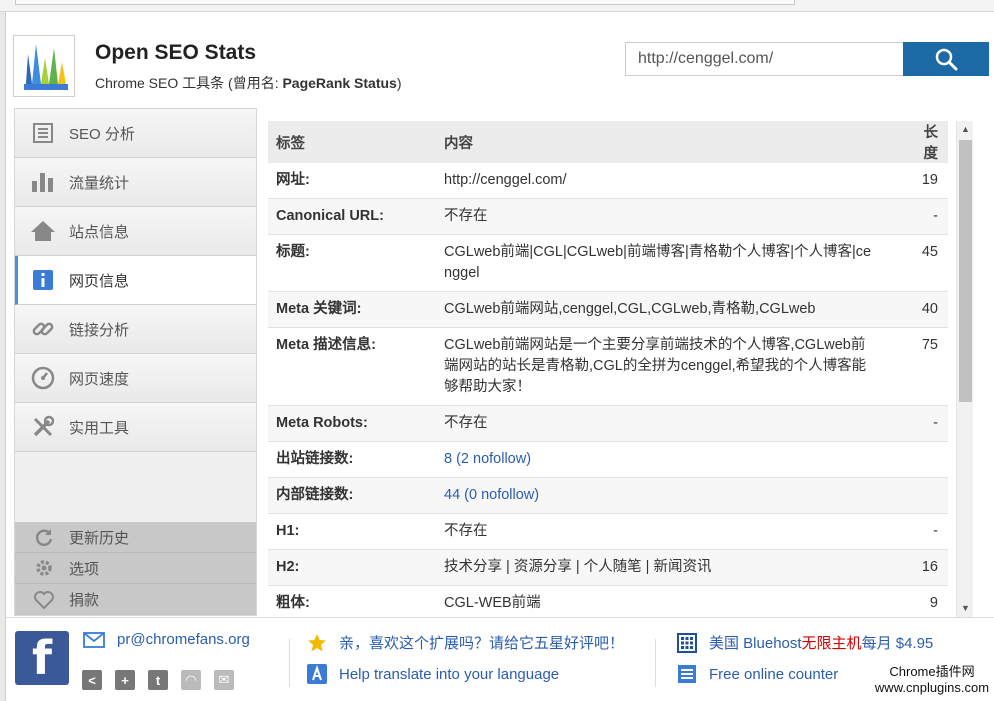 This screenshot has width=994, height=701. Describe the element at coordinates (135, 427) in the screenshot. I see `sidebar-item-tools: 实用工具` at that location.